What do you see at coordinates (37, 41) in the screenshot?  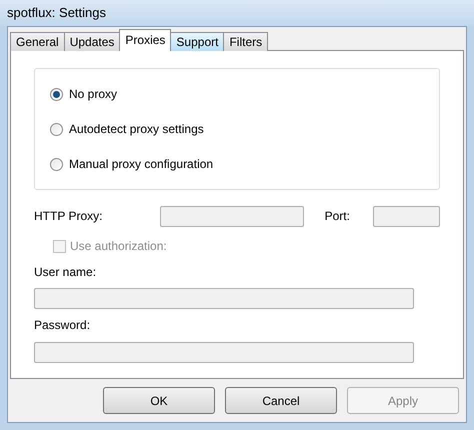 I see `tab: General` at bounding box center [37, 41].